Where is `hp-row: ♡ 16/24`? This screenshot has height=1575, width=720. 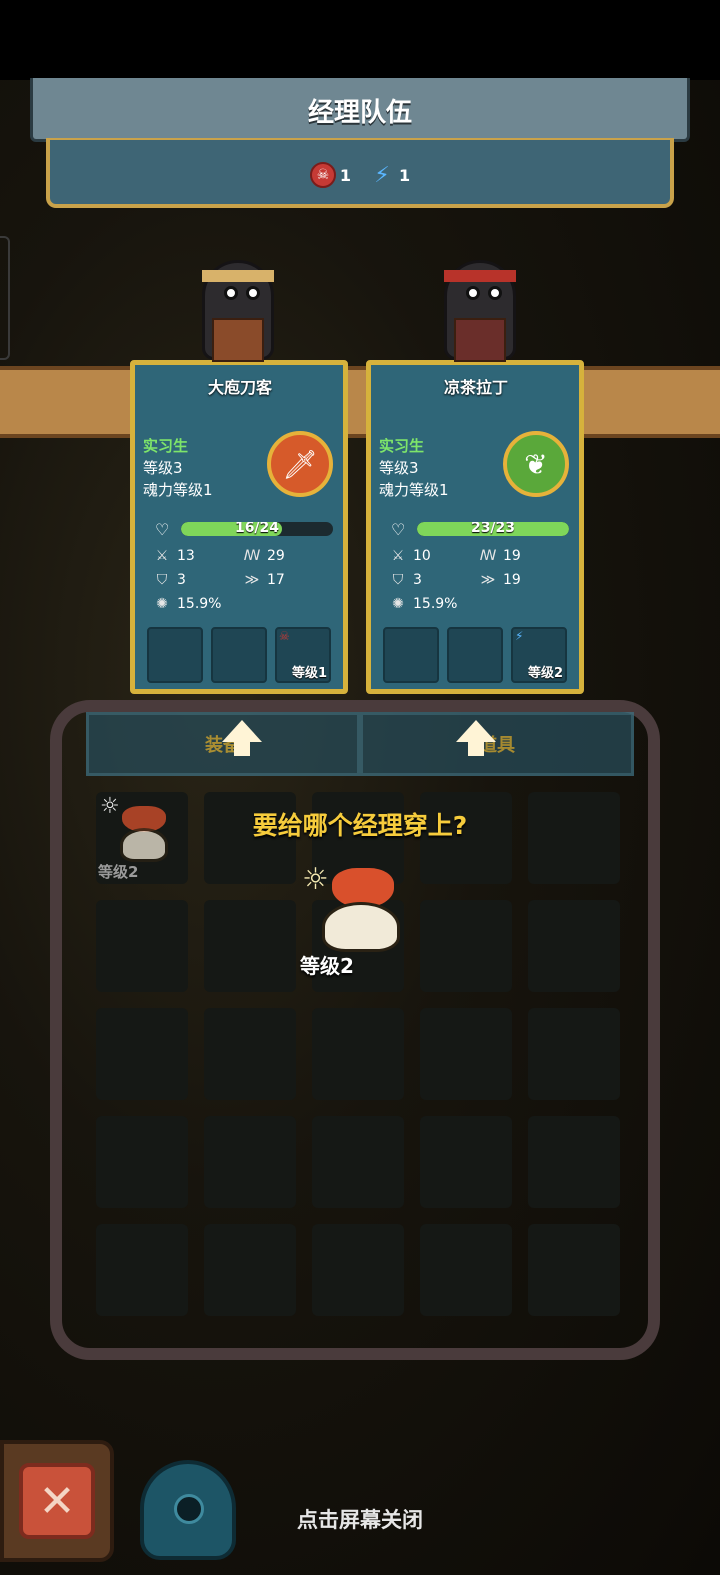
hp-row: ♡ 16/24 is located at coordinates (244, 529).